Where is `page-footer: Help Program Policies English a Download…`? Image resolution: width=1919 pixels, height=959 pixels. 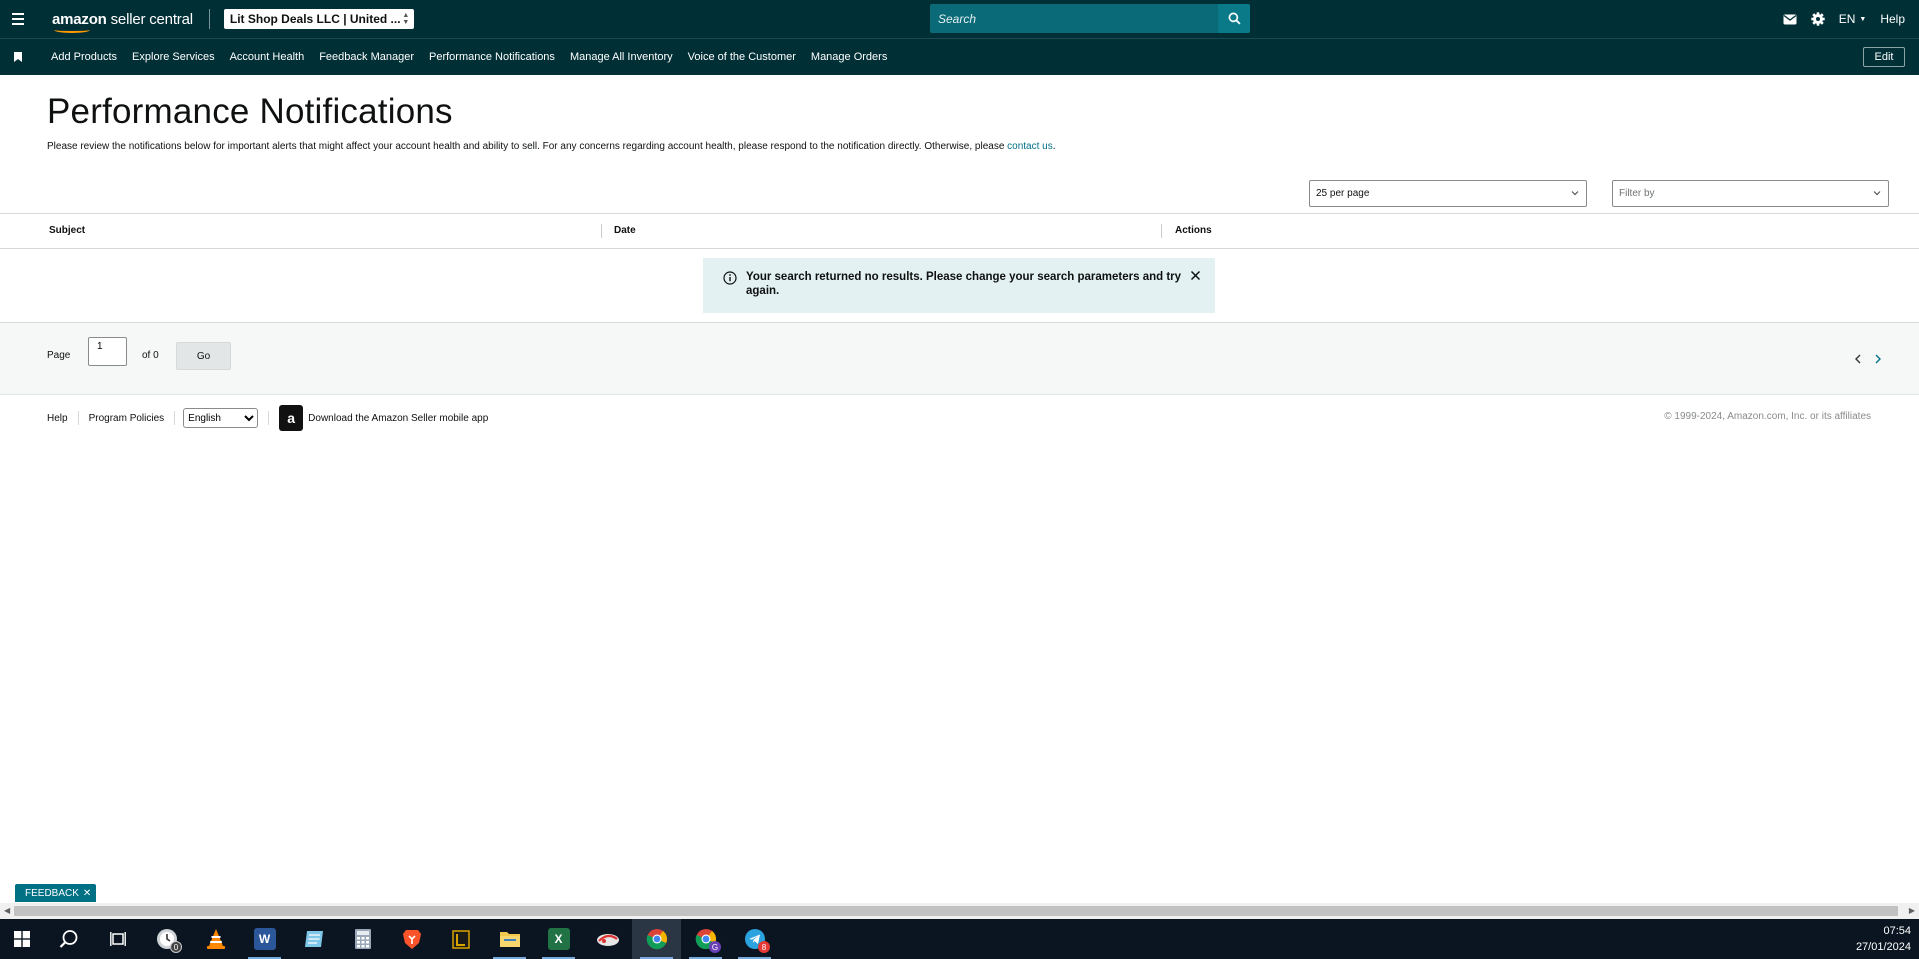
page-footer: Help Program Policies English a Download… is located at coordinates (959, 418).